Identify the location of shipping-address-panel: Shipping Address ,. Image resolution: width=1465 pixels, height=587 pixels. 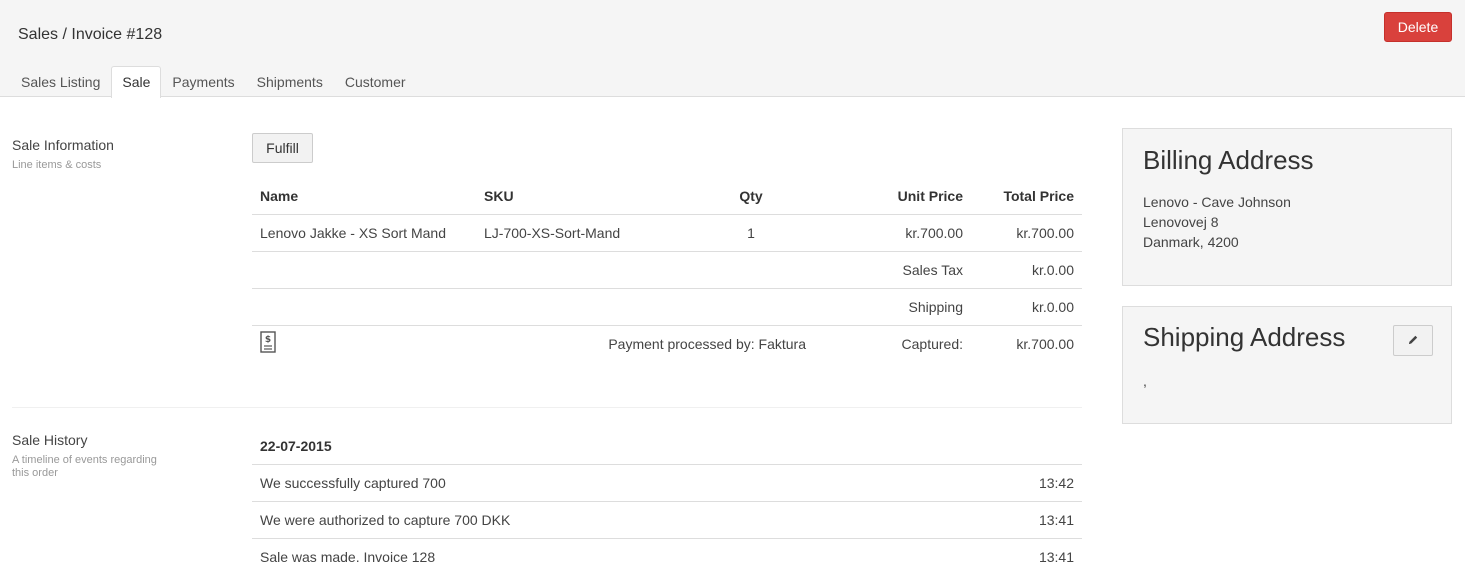
(1287, 365).